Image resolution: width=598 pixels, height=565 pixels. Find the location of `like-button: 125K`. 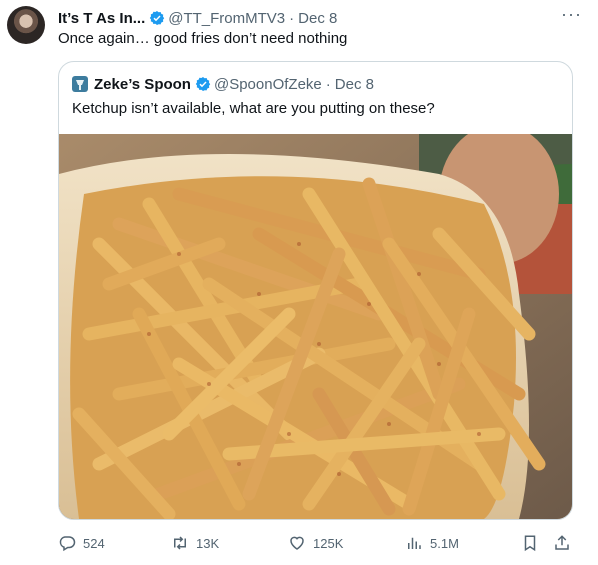

like-button: 125K is located at coordinates (315, 543).